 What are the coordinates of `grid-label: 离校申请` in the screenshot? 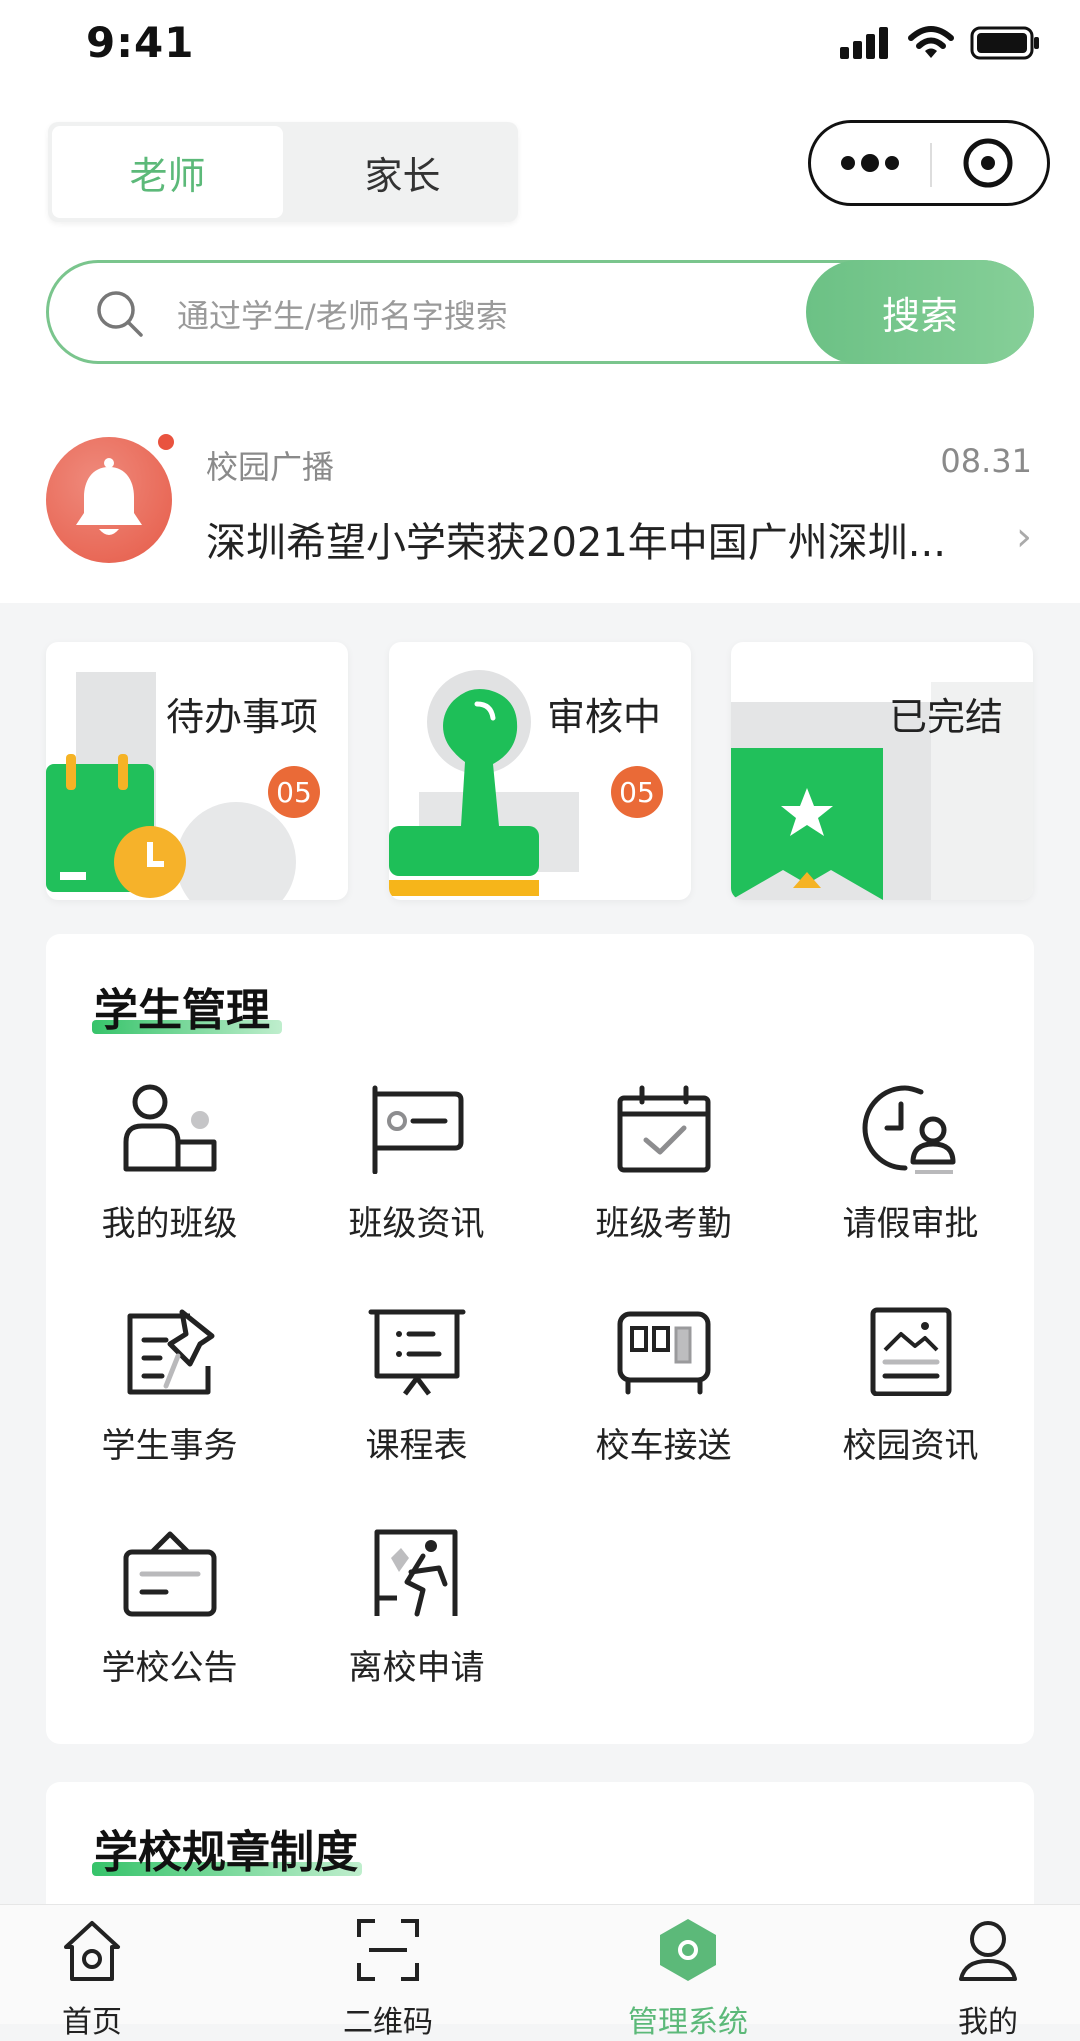 It's located at (416, 1668).